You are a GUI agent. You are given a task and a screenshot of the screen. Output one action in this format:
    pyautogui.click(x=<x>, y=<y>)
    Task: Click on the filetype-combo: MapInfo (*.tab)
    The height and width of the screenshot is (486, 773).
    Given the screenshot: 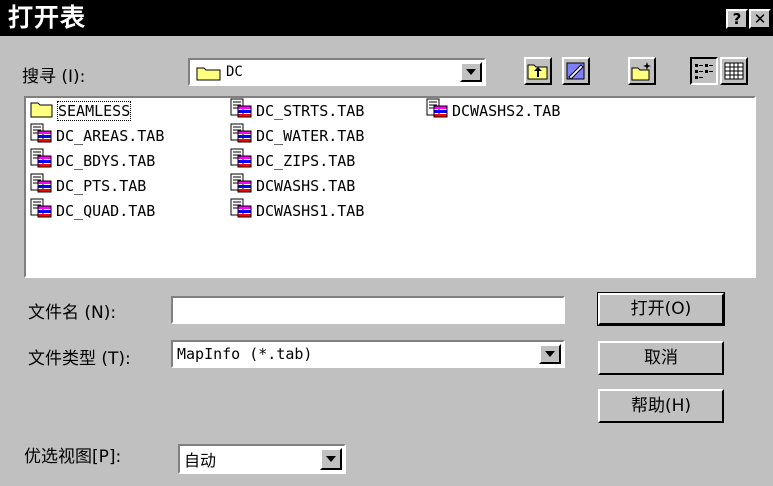 What is the action you would take?
    pyautogui.click(x=368, y=354)
    